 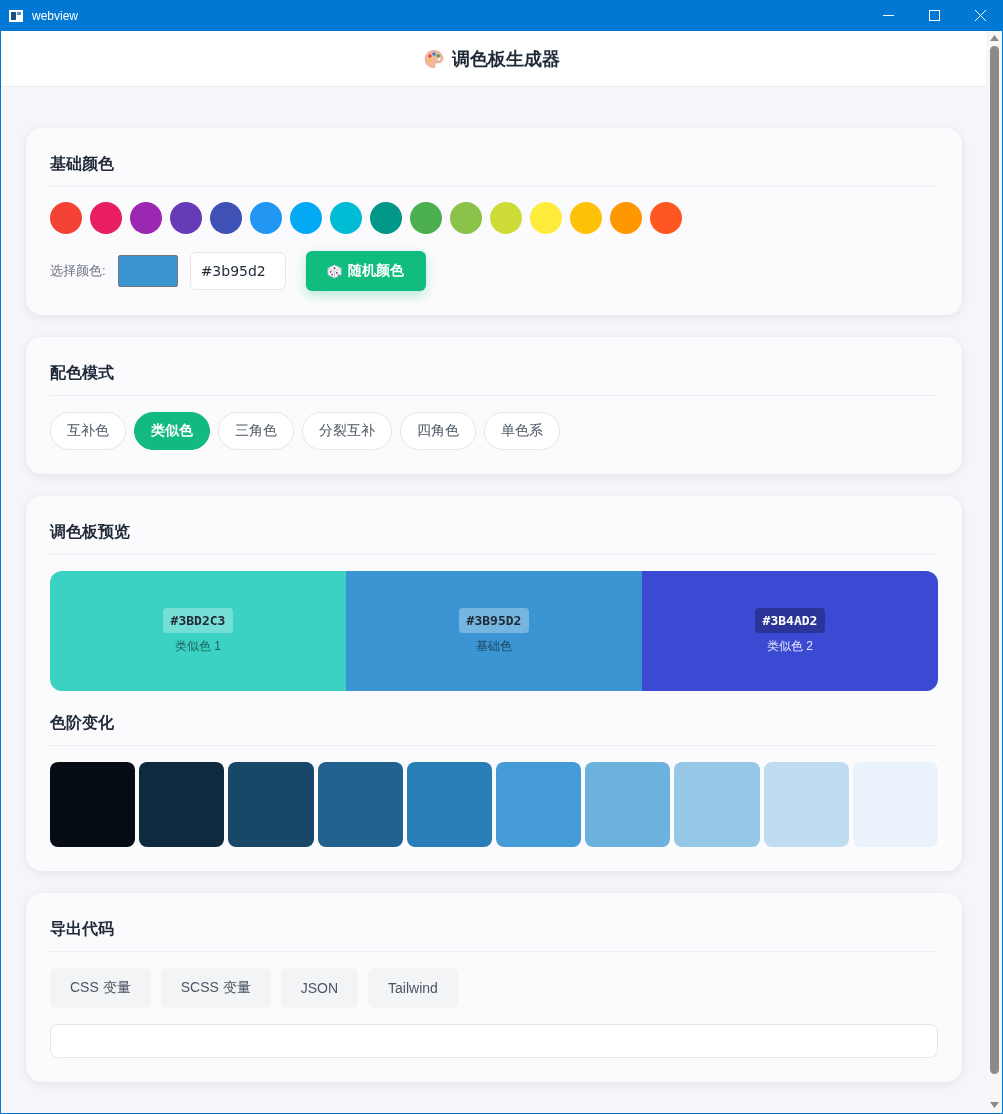 I want to click on palette-color-block: #3B95D2 基础色, so click(x=494, y=631).